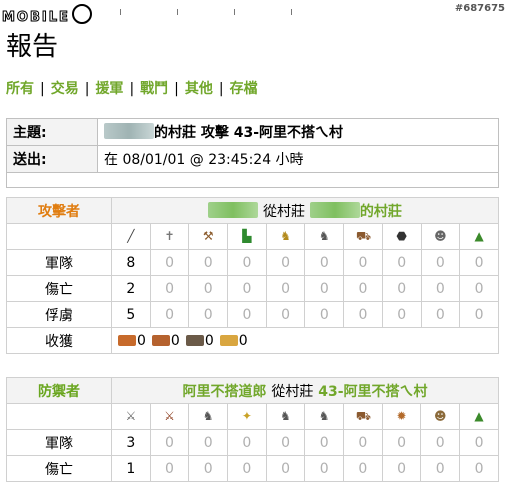 Image resolution: width=511 pixels, height=499 pixels. I want to click on settler-icon: ▲, so click(479, 416).